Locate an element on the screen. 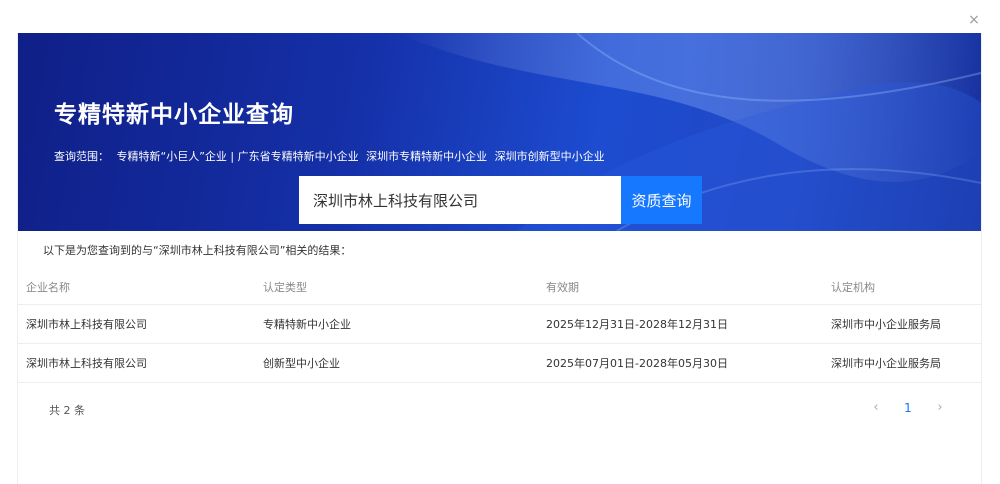 This screenshot has height=484, width=1000. certification-type-cell: 创新型中小企业 is located at coordinates (301, 363).